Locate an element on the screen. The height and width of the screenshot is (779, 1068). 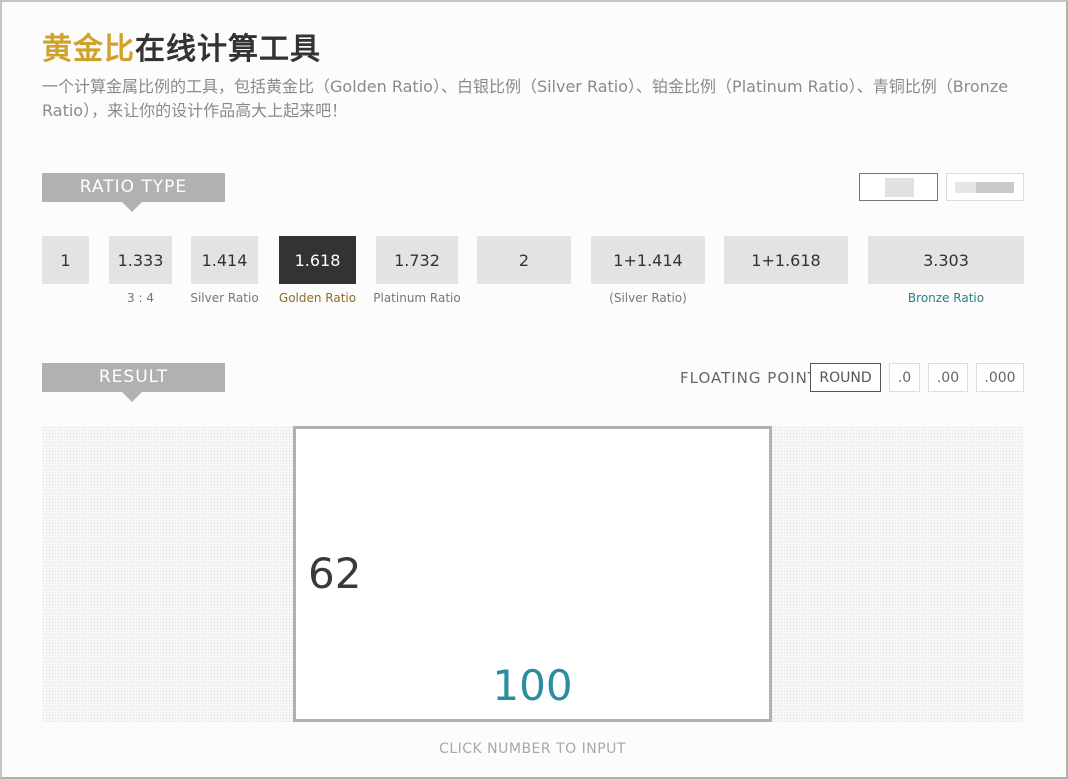
landscape-rectangle-icon is located at coordinates (984, 187).